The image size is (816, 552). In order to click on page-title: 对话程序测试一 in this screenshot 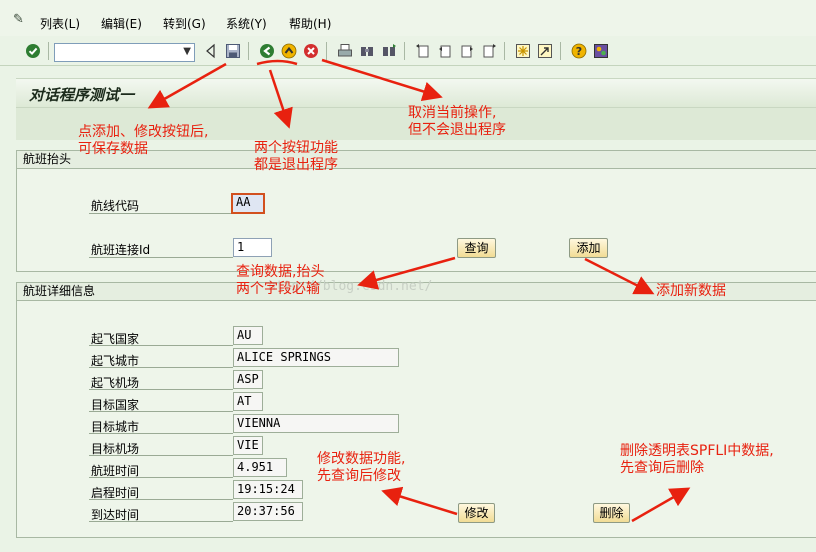, I will do `click(82, 95)`.